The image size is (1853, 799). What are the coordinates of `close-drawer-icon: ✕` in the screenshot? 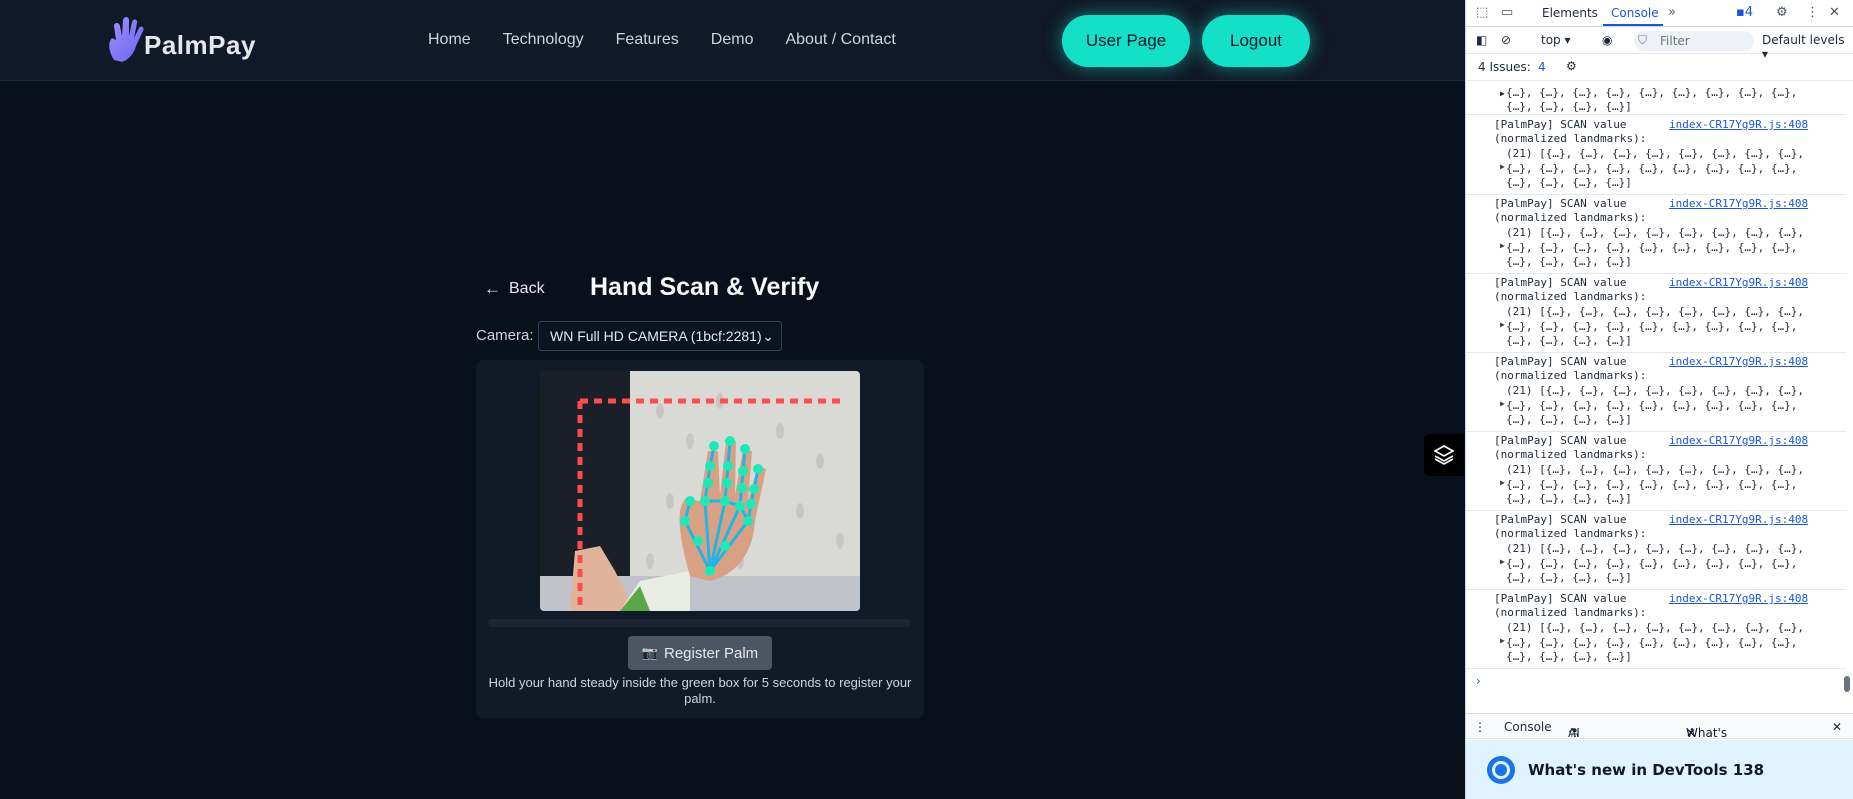 It's located at (1837, 727).